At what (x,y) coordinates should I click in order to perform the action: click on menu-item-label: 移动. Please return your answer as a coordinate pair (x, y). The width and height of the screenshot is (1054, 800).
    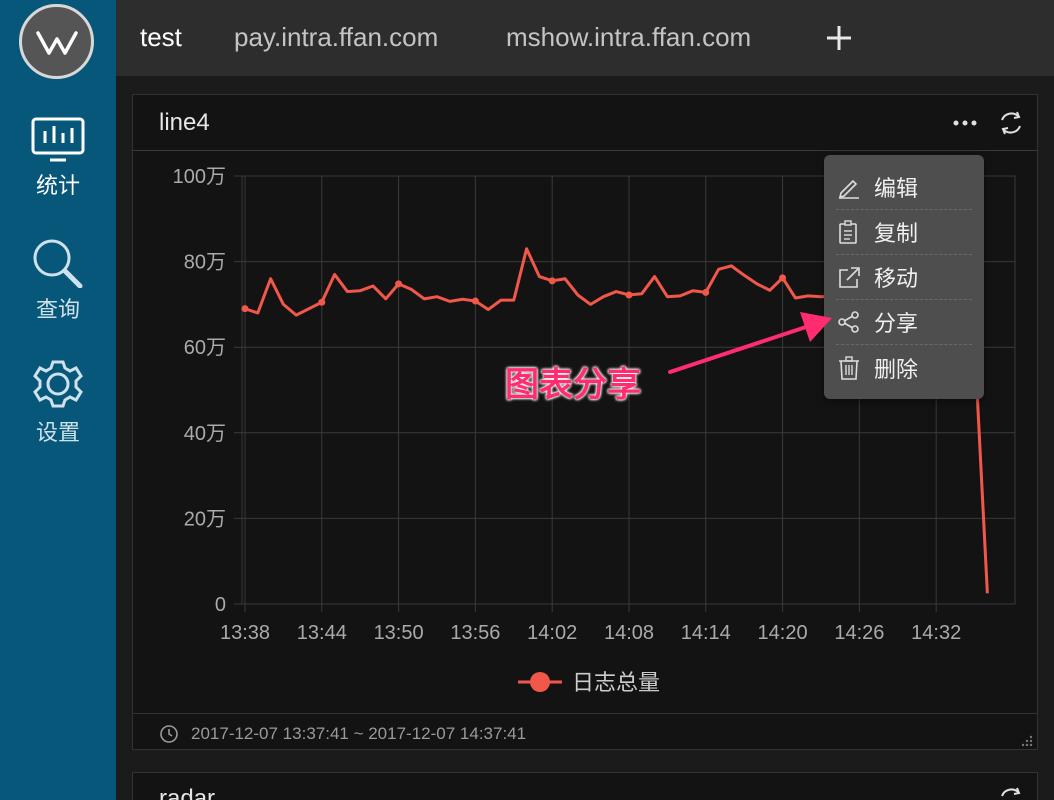
    Looking at the image, I should click on (896, 279).